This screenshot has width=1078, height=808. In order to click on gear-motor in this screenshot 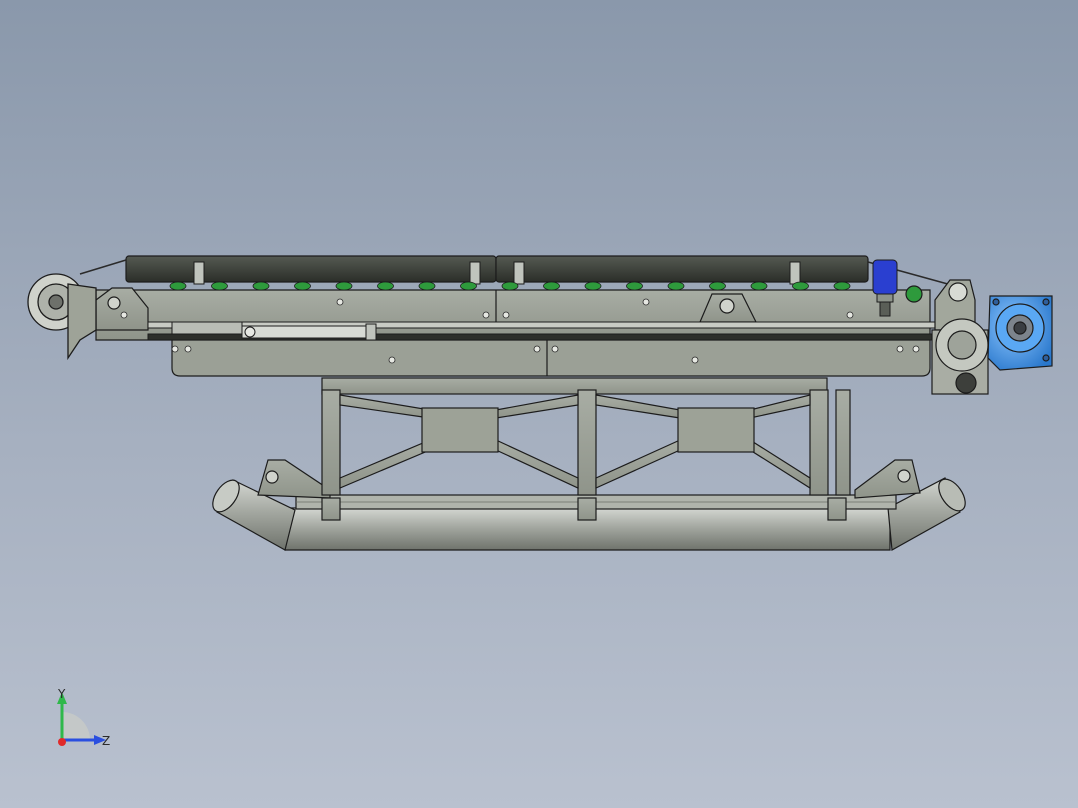, I will do `click(1020, 333)`.